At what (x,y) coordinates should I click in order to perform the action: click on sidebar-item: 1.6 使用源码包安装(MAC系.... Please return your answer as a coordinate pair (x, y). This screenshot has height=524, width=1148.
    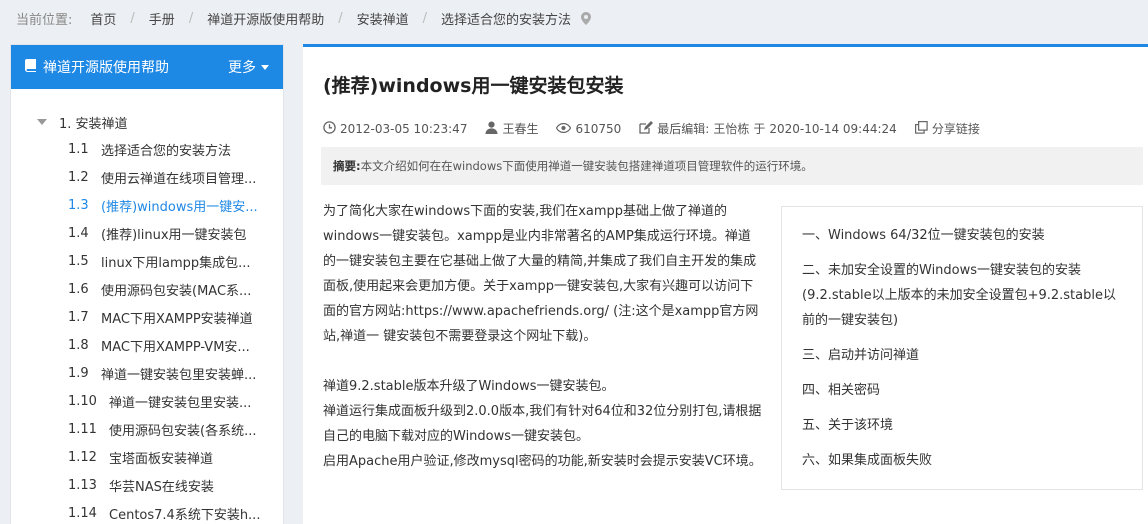
    Looking at the image, I should click on (147, 289).